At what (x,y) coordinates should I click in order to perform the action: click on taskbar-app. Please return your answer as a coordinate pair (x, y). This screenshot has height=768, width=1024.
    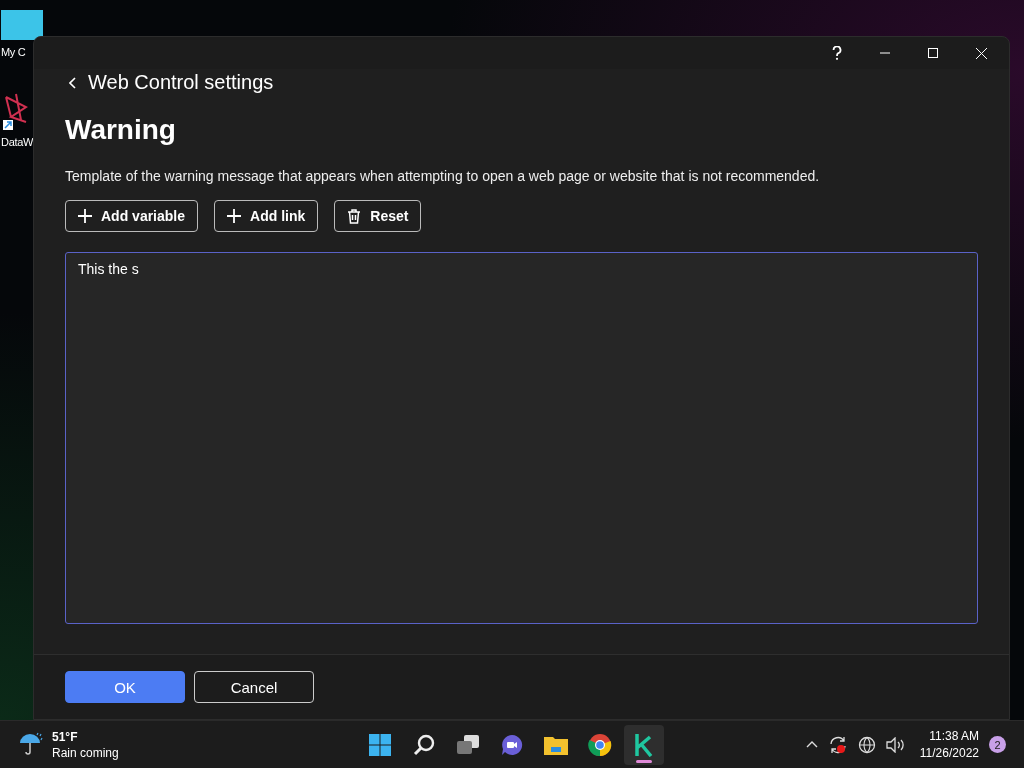
    Looking at the image, I should click on (644, 744).